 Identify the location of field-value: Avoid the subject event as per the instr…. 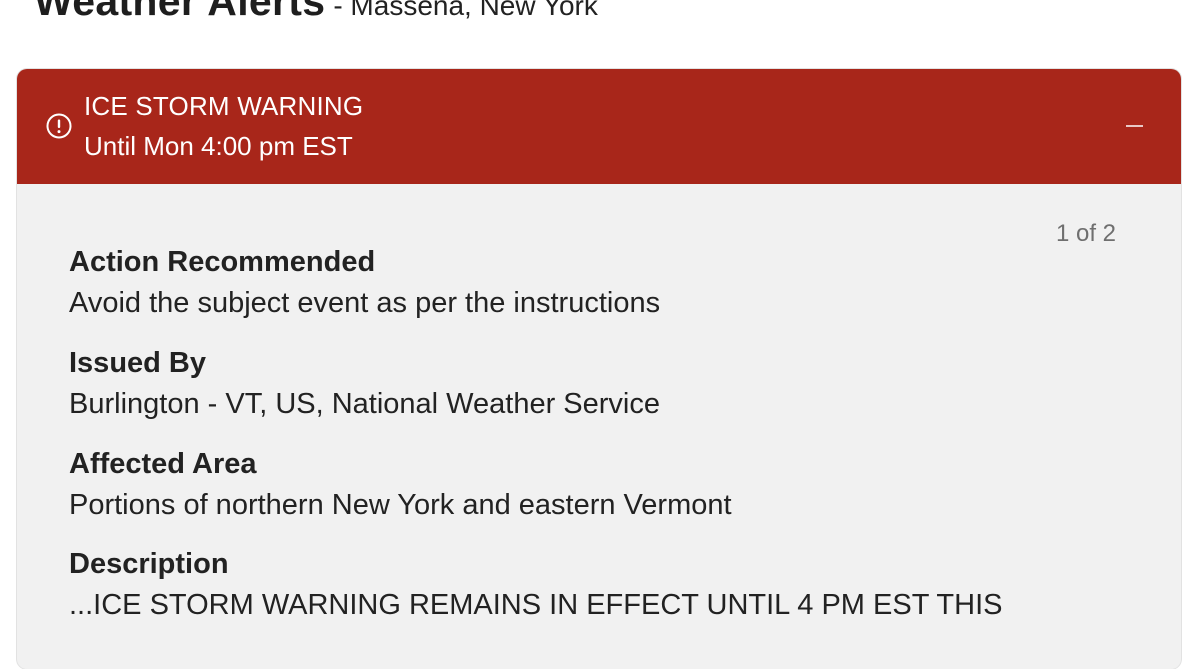
(365, 303).